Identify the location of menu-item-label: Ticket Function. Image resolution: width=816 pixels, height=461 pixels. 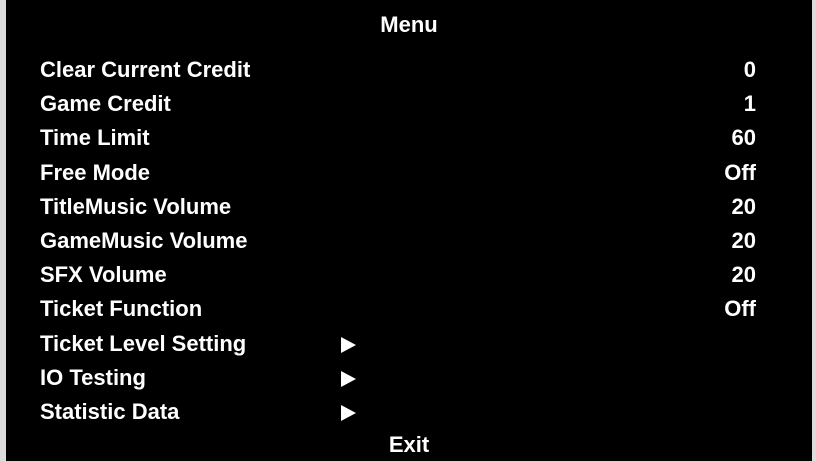
(121, 309).